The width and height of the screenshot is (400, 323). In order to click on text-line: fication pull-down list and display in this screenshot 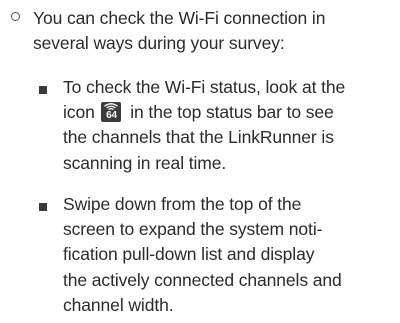, I will do `click(189, 254)`.